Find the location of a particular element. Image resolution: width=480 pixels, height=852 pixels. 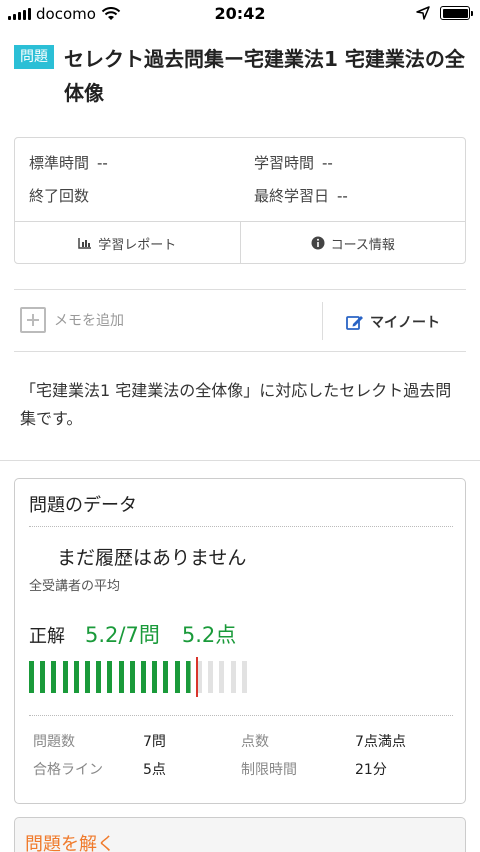

stat-points-value-text: 7点満点 is located at coordinates (380, 742).